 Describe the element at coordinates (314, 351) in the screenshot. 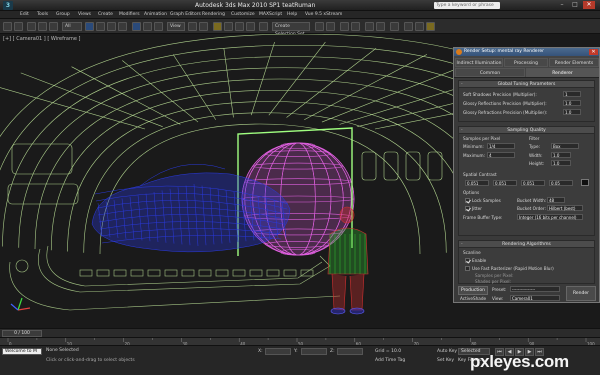

I see `y-coordinate-field` at that location.